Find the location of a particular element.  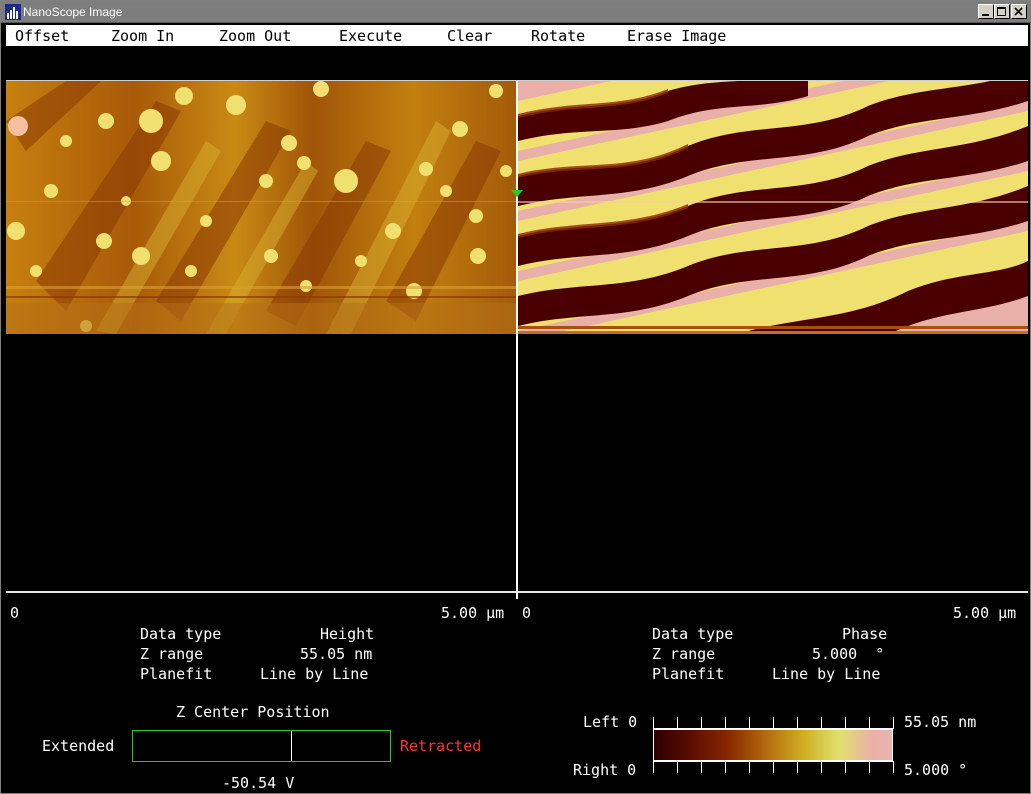

right-axis-start: 0 is located at coordinates (527, 613).